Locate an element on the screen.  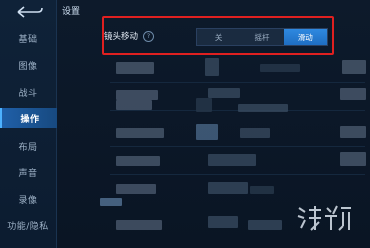
sidebar-item-replay: 录像 is located at coordinates (28, 199).